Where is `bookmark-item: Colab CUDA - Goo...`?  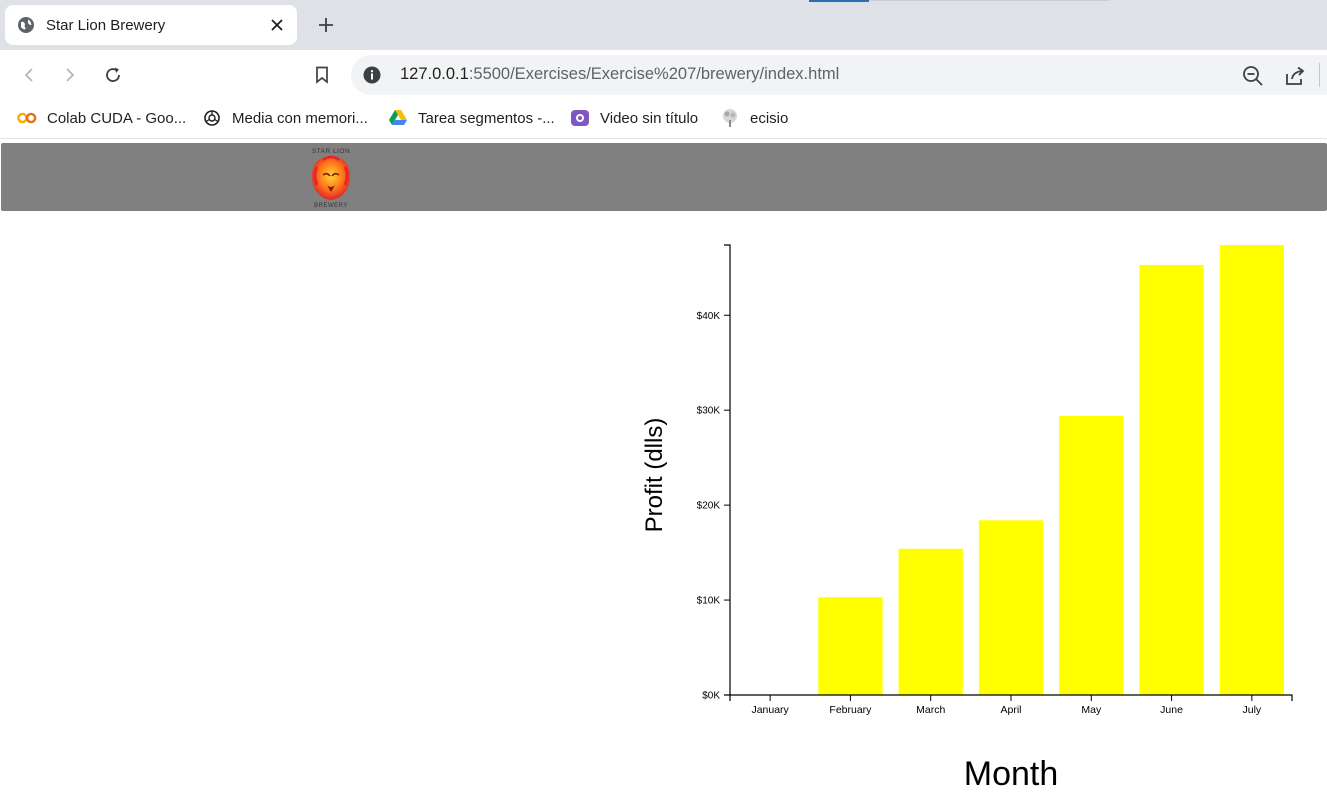 bookmark-item: Colab CUDA - Goo... is located at coordinates (101, 118).